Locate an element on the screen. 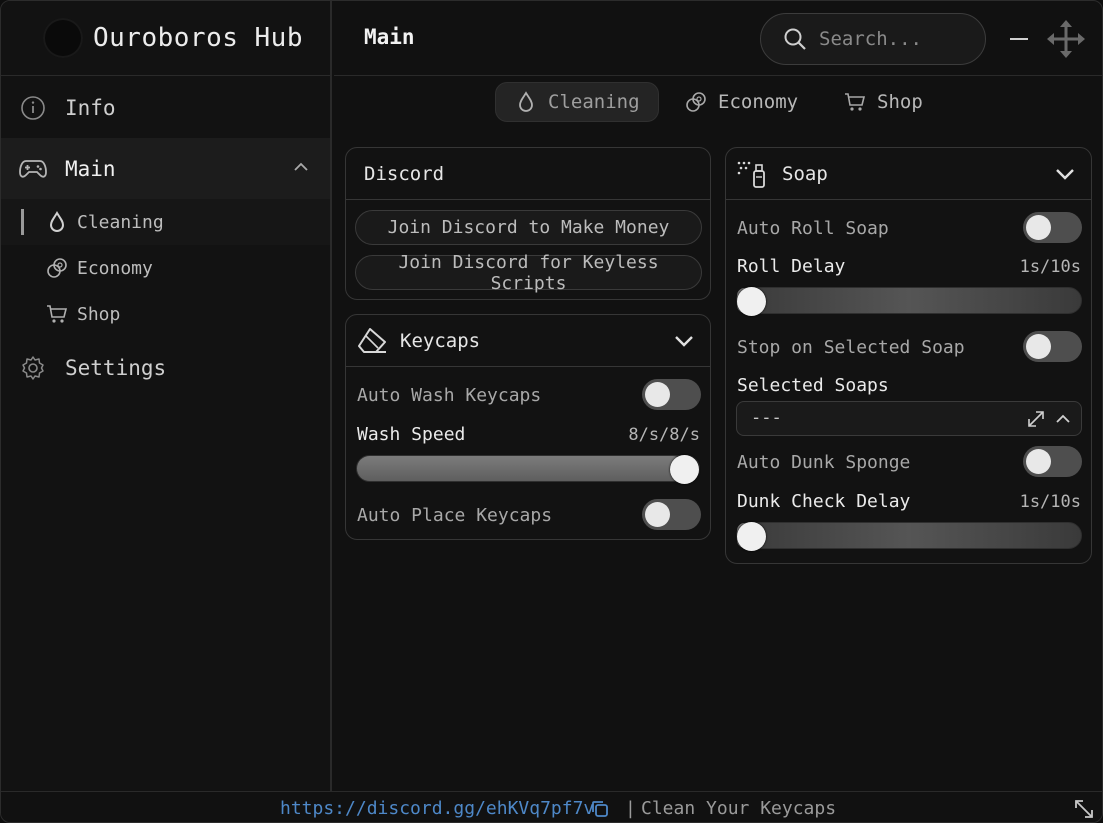 The width and height of the screenshot is (1103, 823). card-title: Discord is located at coordinates (404, 173).